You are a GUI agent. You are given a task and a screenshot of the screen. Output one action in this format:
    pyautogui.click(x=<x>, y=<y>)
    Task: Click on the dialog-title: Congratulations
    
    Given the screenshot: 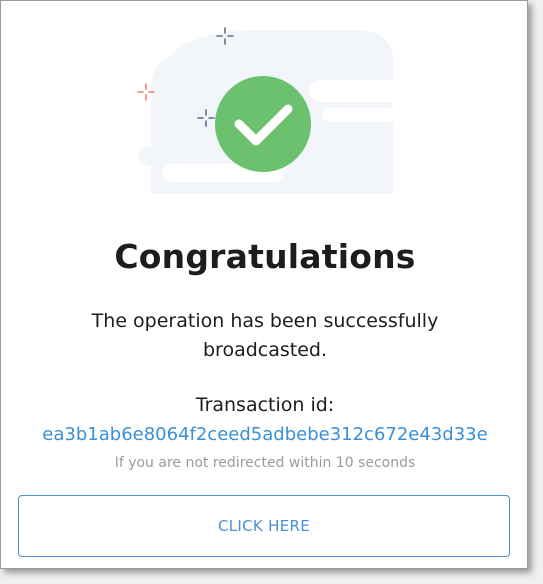 What is the action you would take?
    pyautogui.click(x=265, y=256)
    